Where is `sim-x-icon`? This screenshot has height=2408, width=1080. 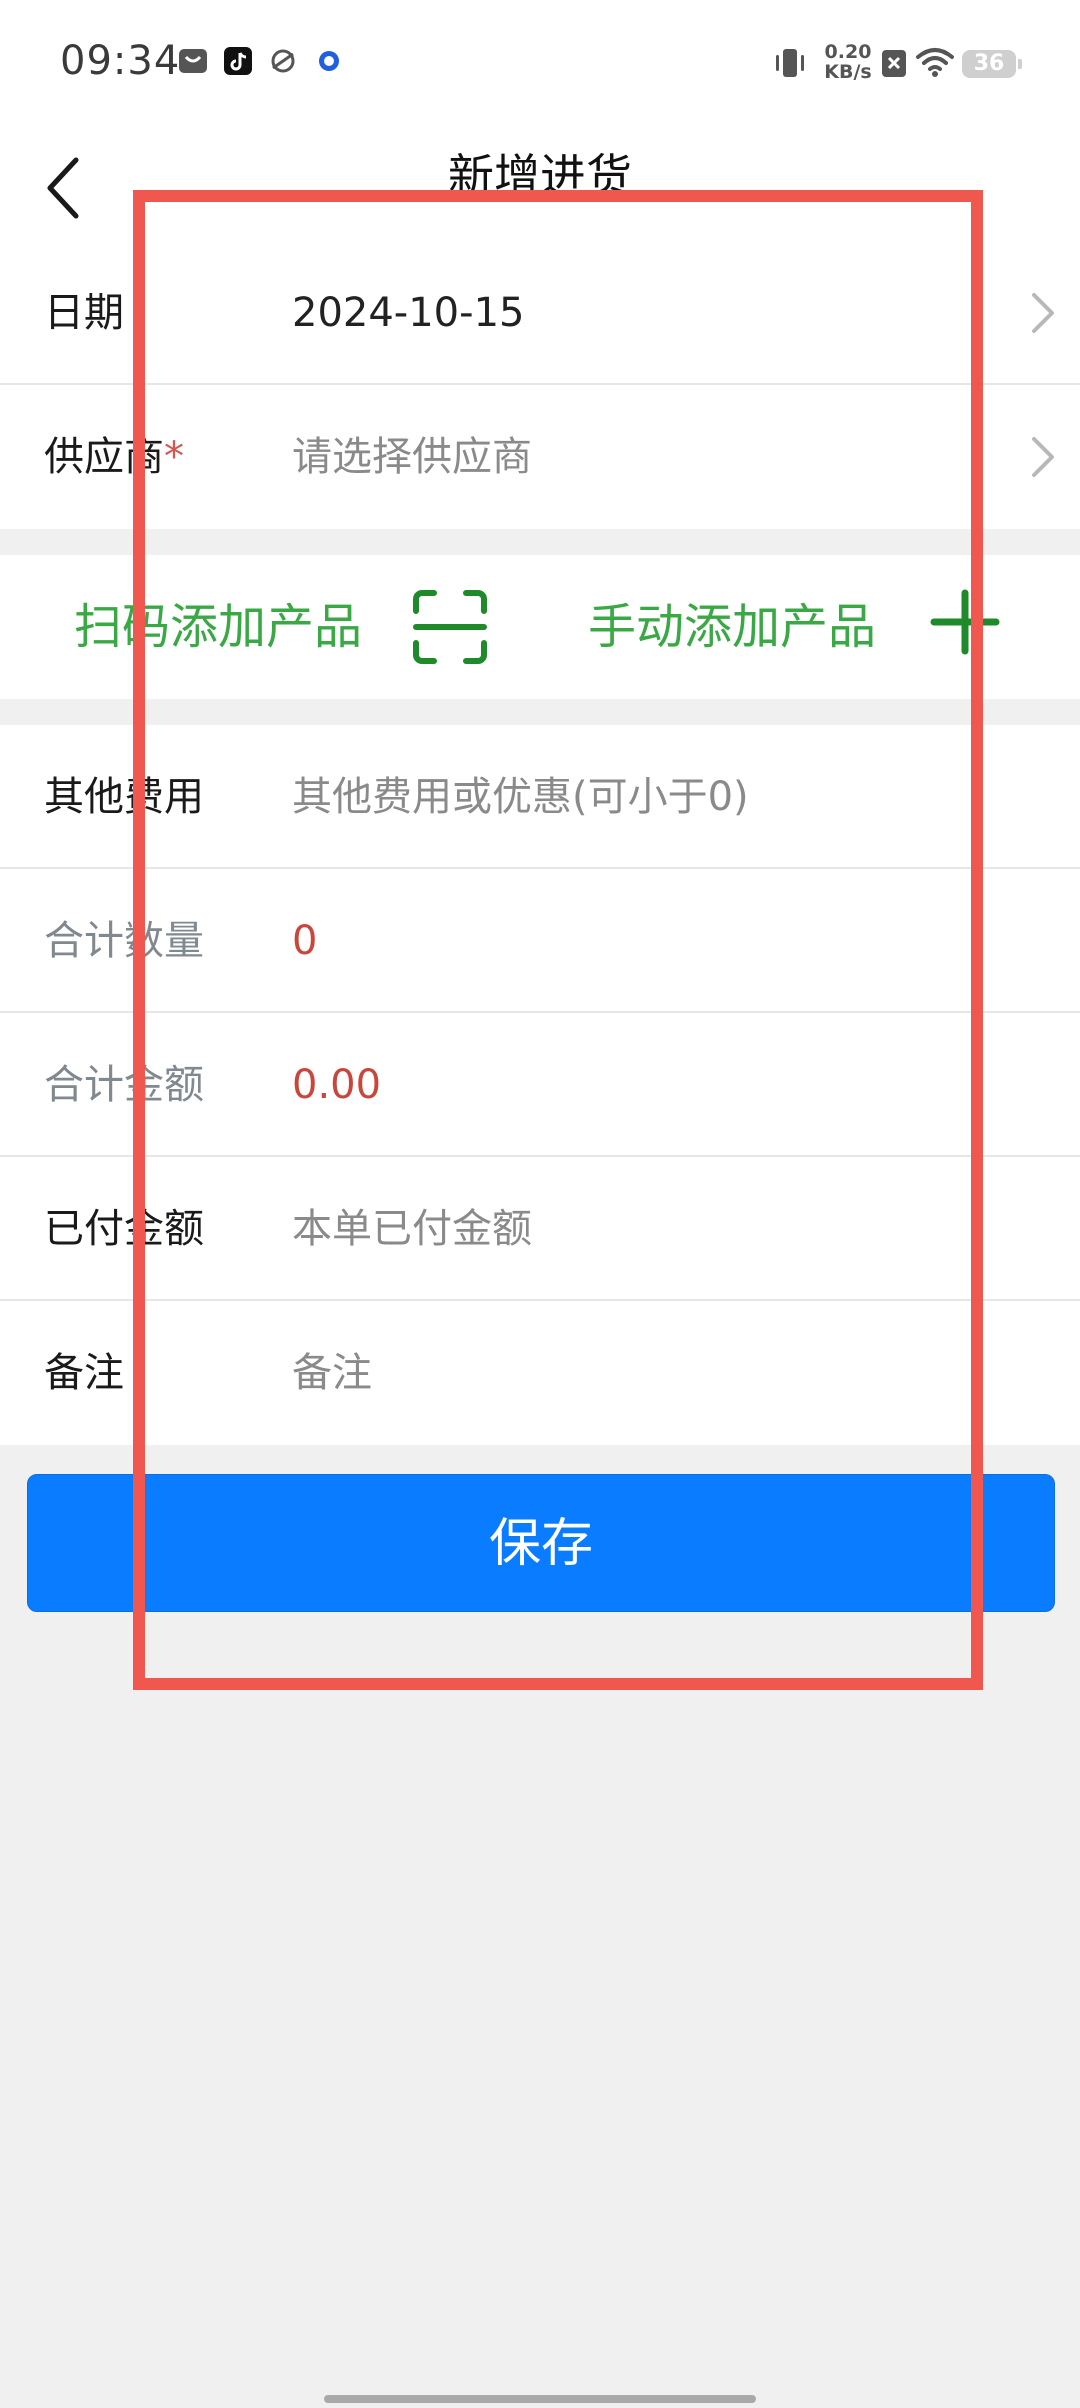
sim-x-icon is located at coordinates (894, 63).